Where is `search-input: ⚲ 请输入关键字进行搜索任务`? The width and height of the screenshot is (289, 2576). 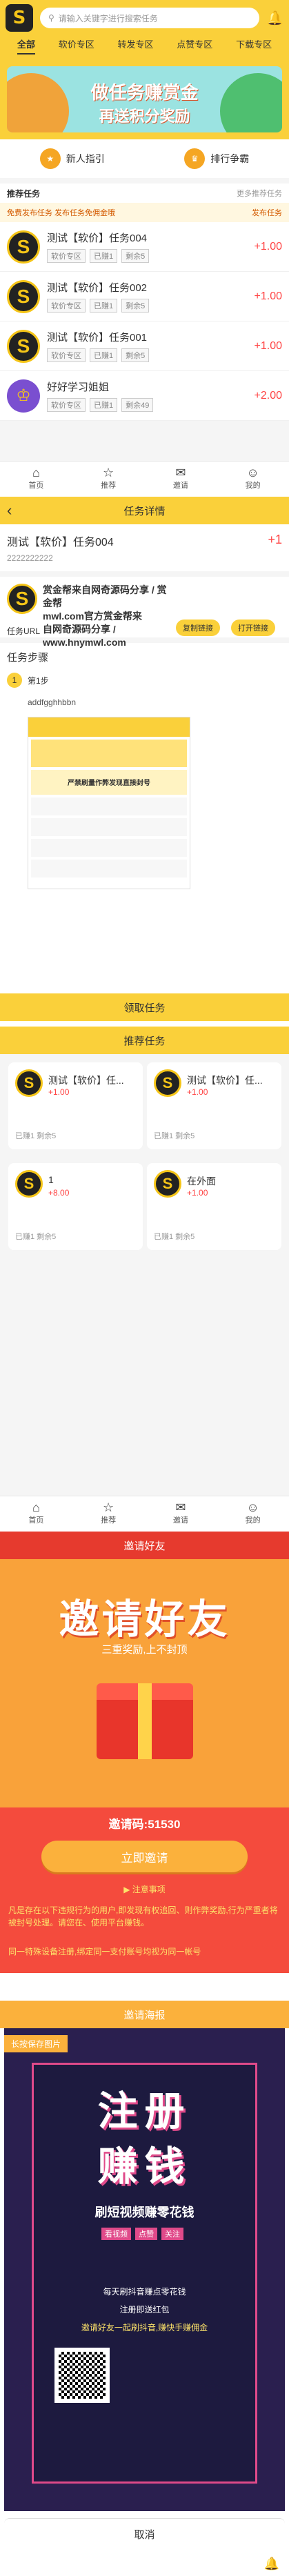
search-input: ⚲ 请输入关键字进行搜索任务 is located at coordinates (150, 18).